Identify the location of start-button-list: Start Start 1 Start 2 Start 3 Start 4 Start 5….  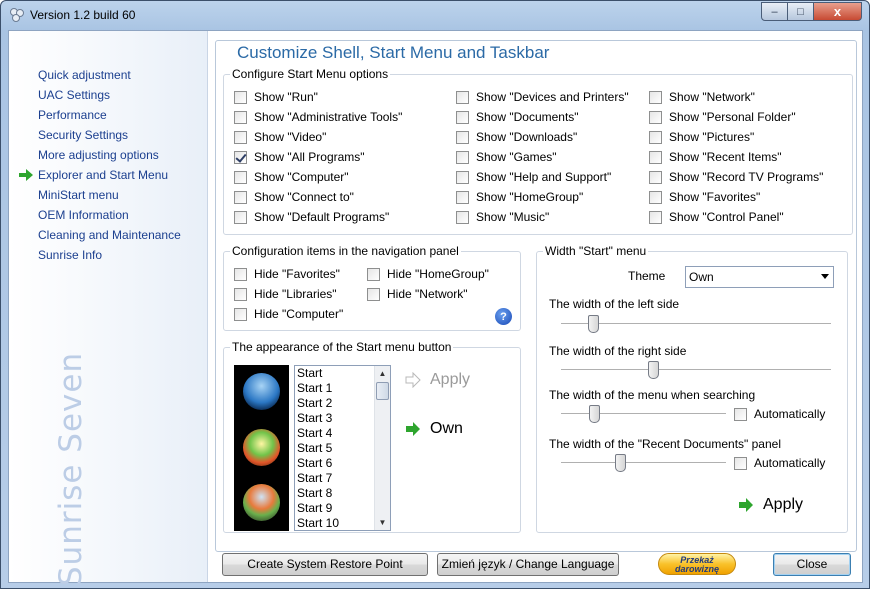
(342, 448).